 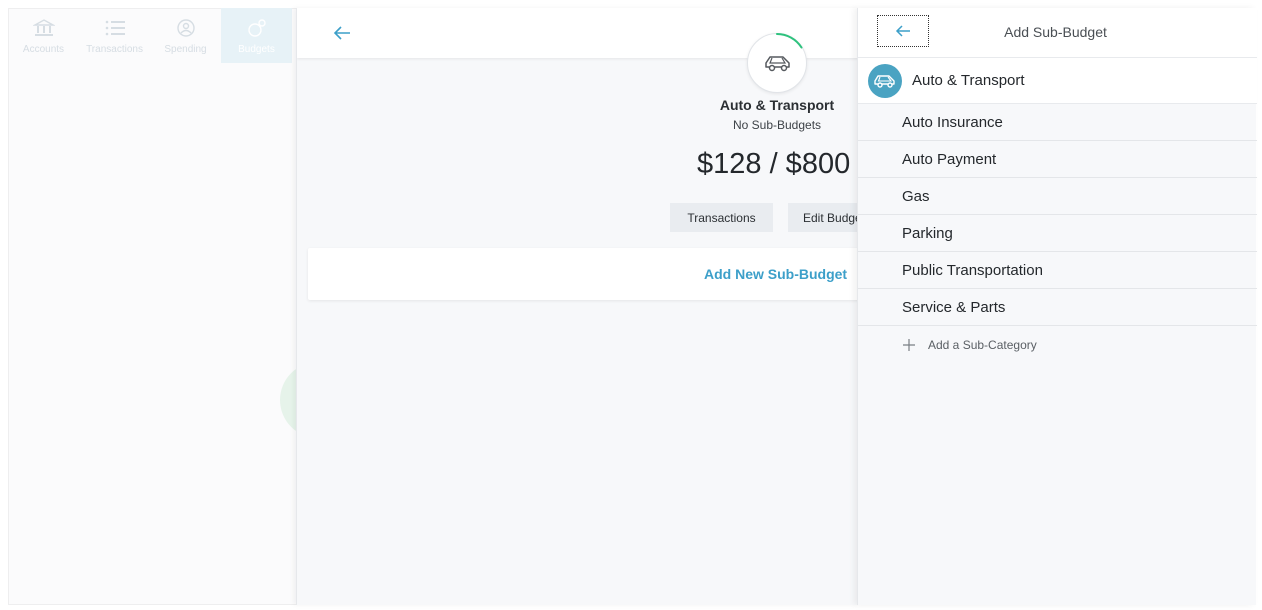 What do you see at coordinates (43, 27) in the screenshot?
I see `bank-icon` at bounding box center [43, 27].